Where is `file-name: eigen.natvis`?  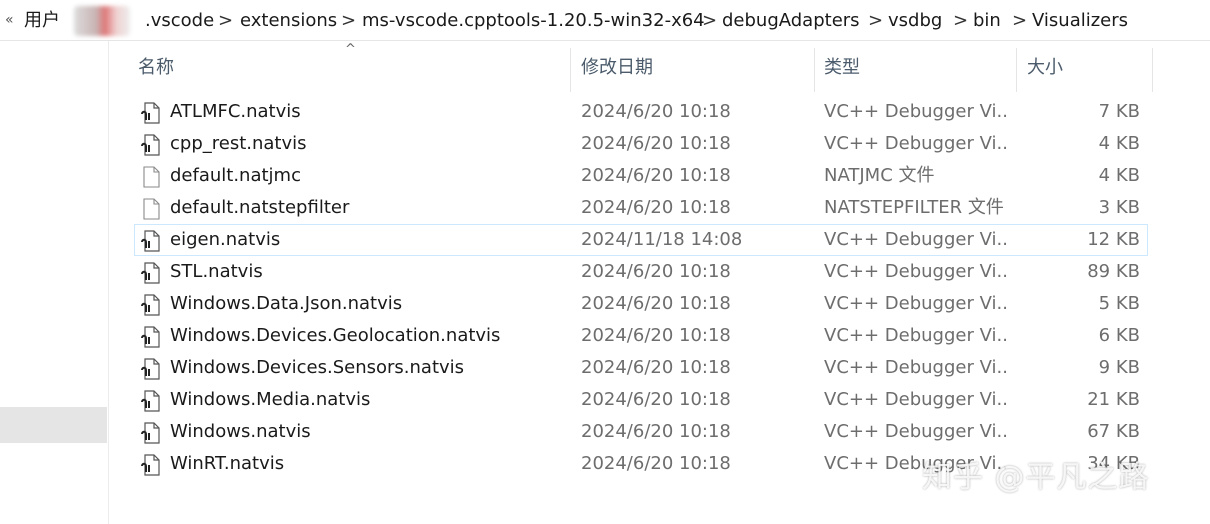 file-name: eigen.natvis is located at coordinates (370, 240).